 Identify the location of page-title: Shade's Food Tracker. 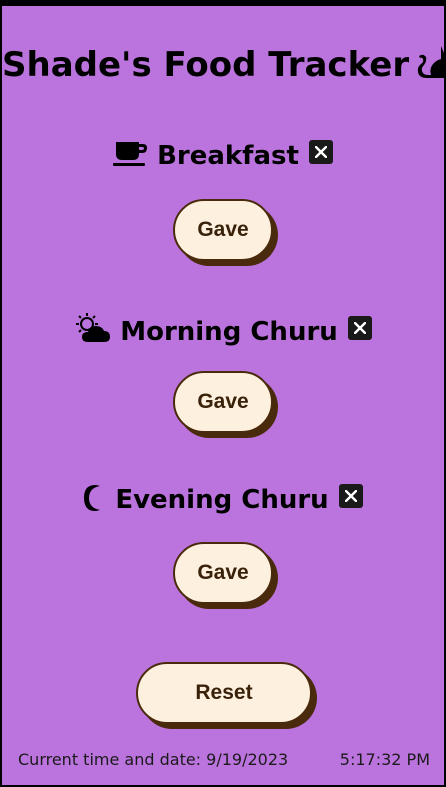
(206, 65).